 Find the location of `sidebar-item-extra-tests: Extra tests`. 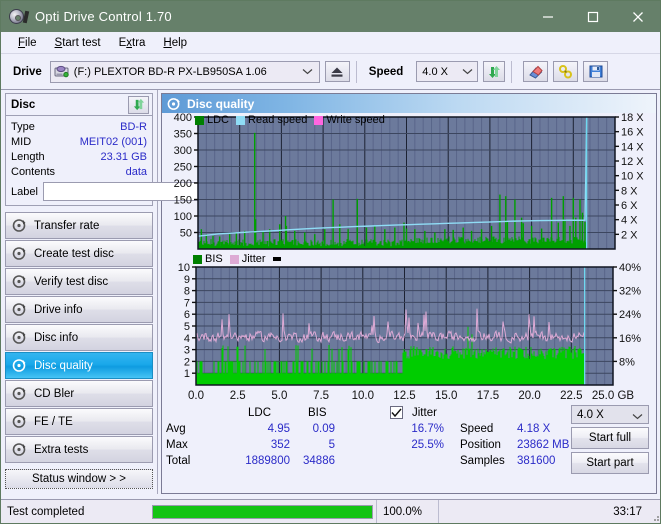

sidebar-item-extra-tests: Extra tests is located at coordinates (79, 449).